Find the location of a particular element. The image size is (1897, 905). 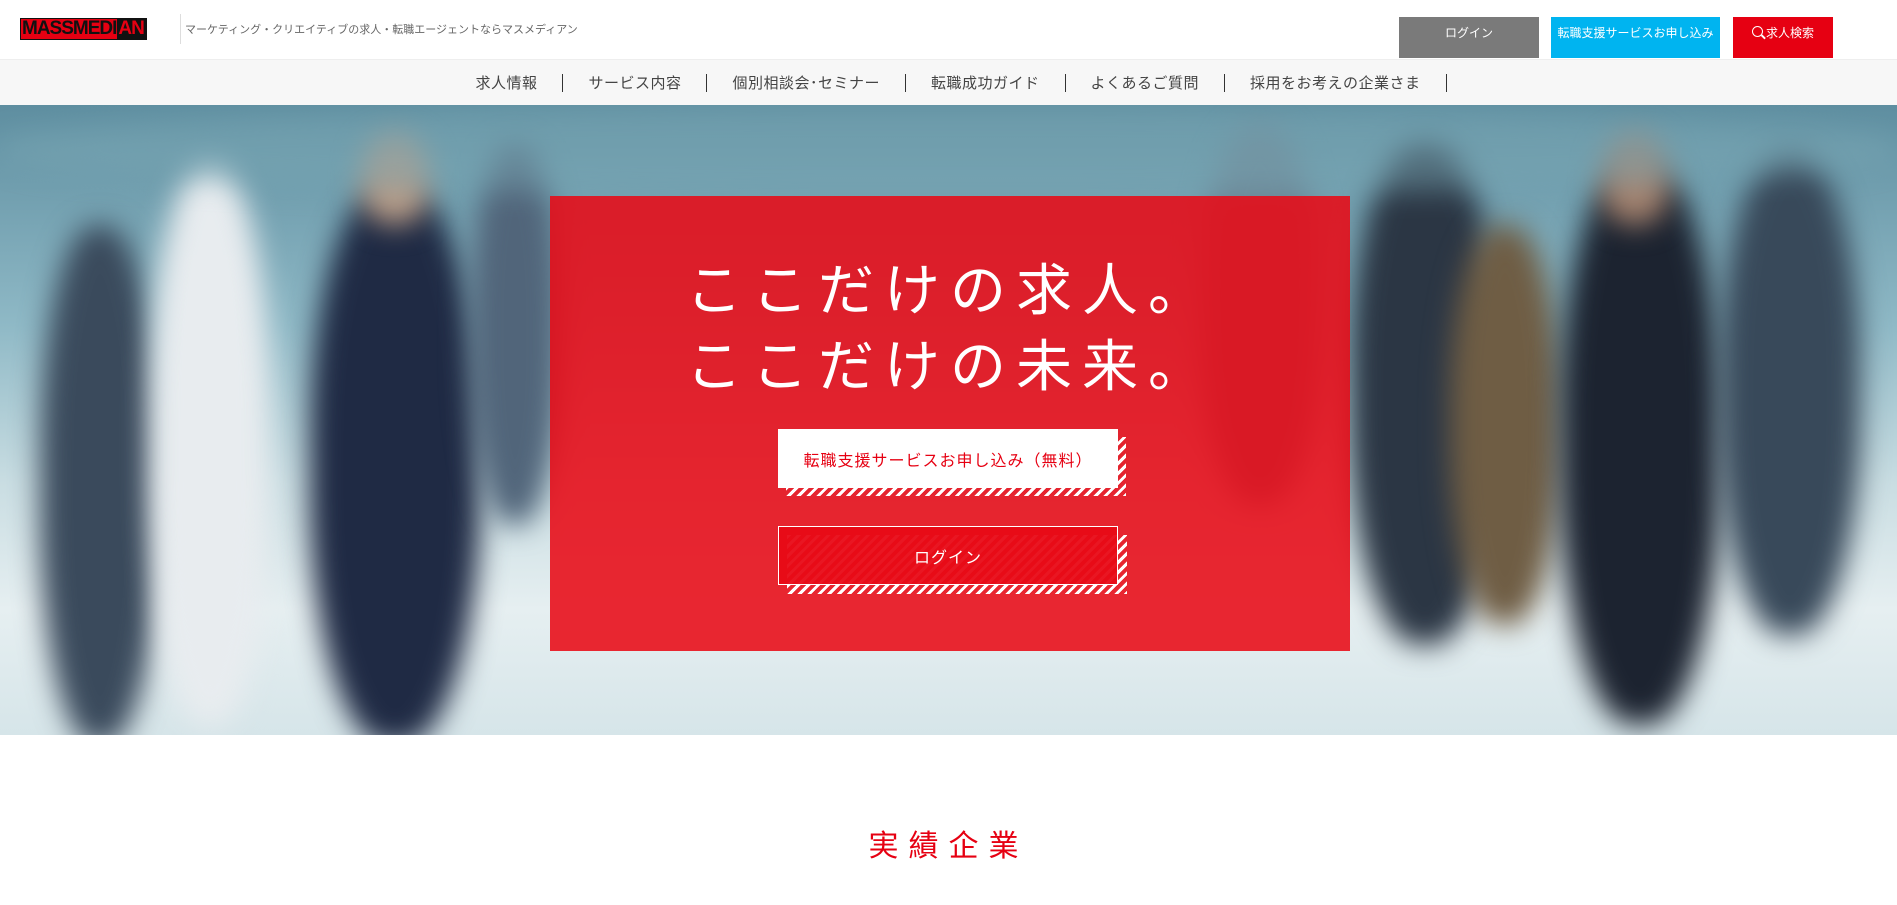

hero-apply-label: 転職支援サービスお申し込み（無料） is located at coordinates (948, 460).